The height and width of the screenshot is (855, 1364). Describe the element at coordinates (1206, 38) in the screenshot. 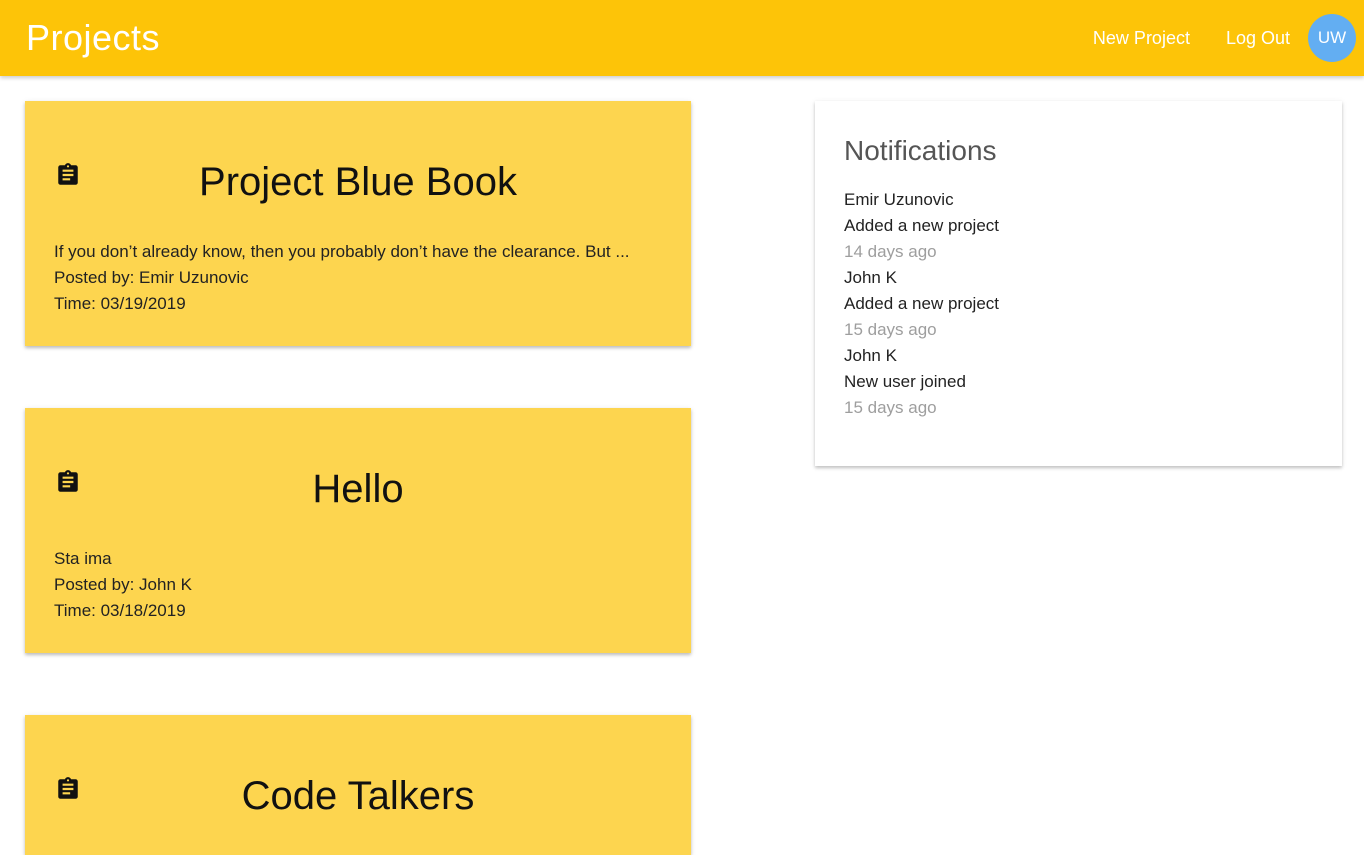

I see `nav-actions: New Project Log Out UW` at that location.